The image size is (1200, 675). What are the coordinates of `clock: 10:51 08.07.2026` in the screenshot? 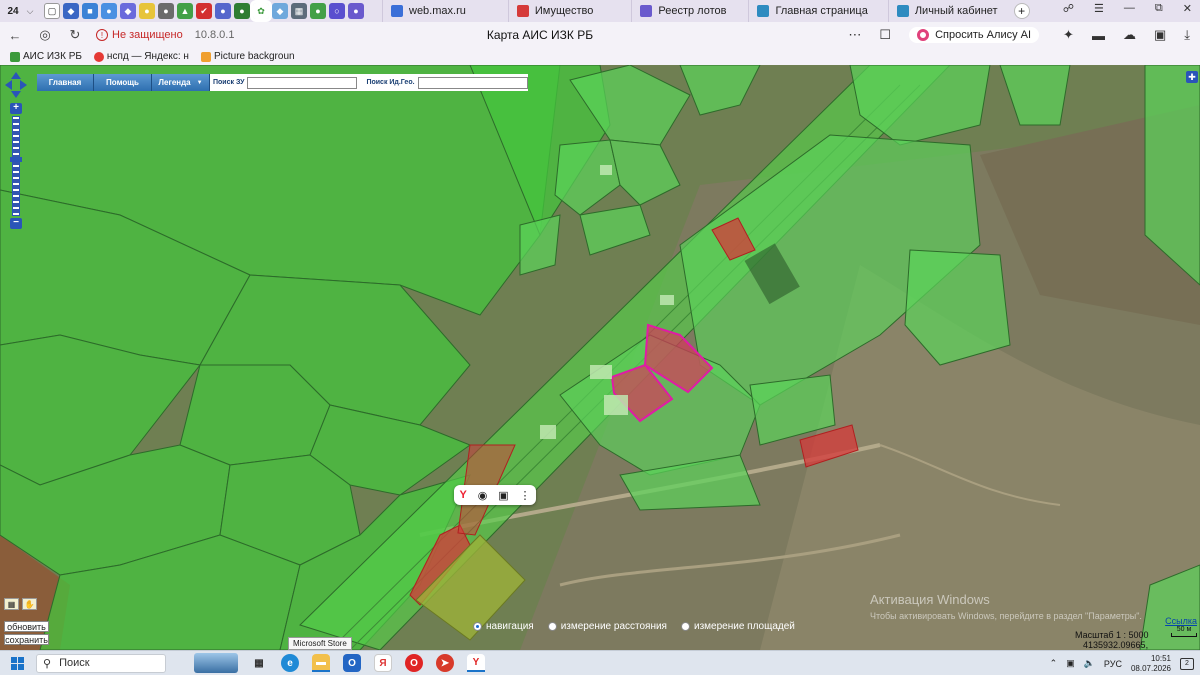 It's located at (1151, 664).